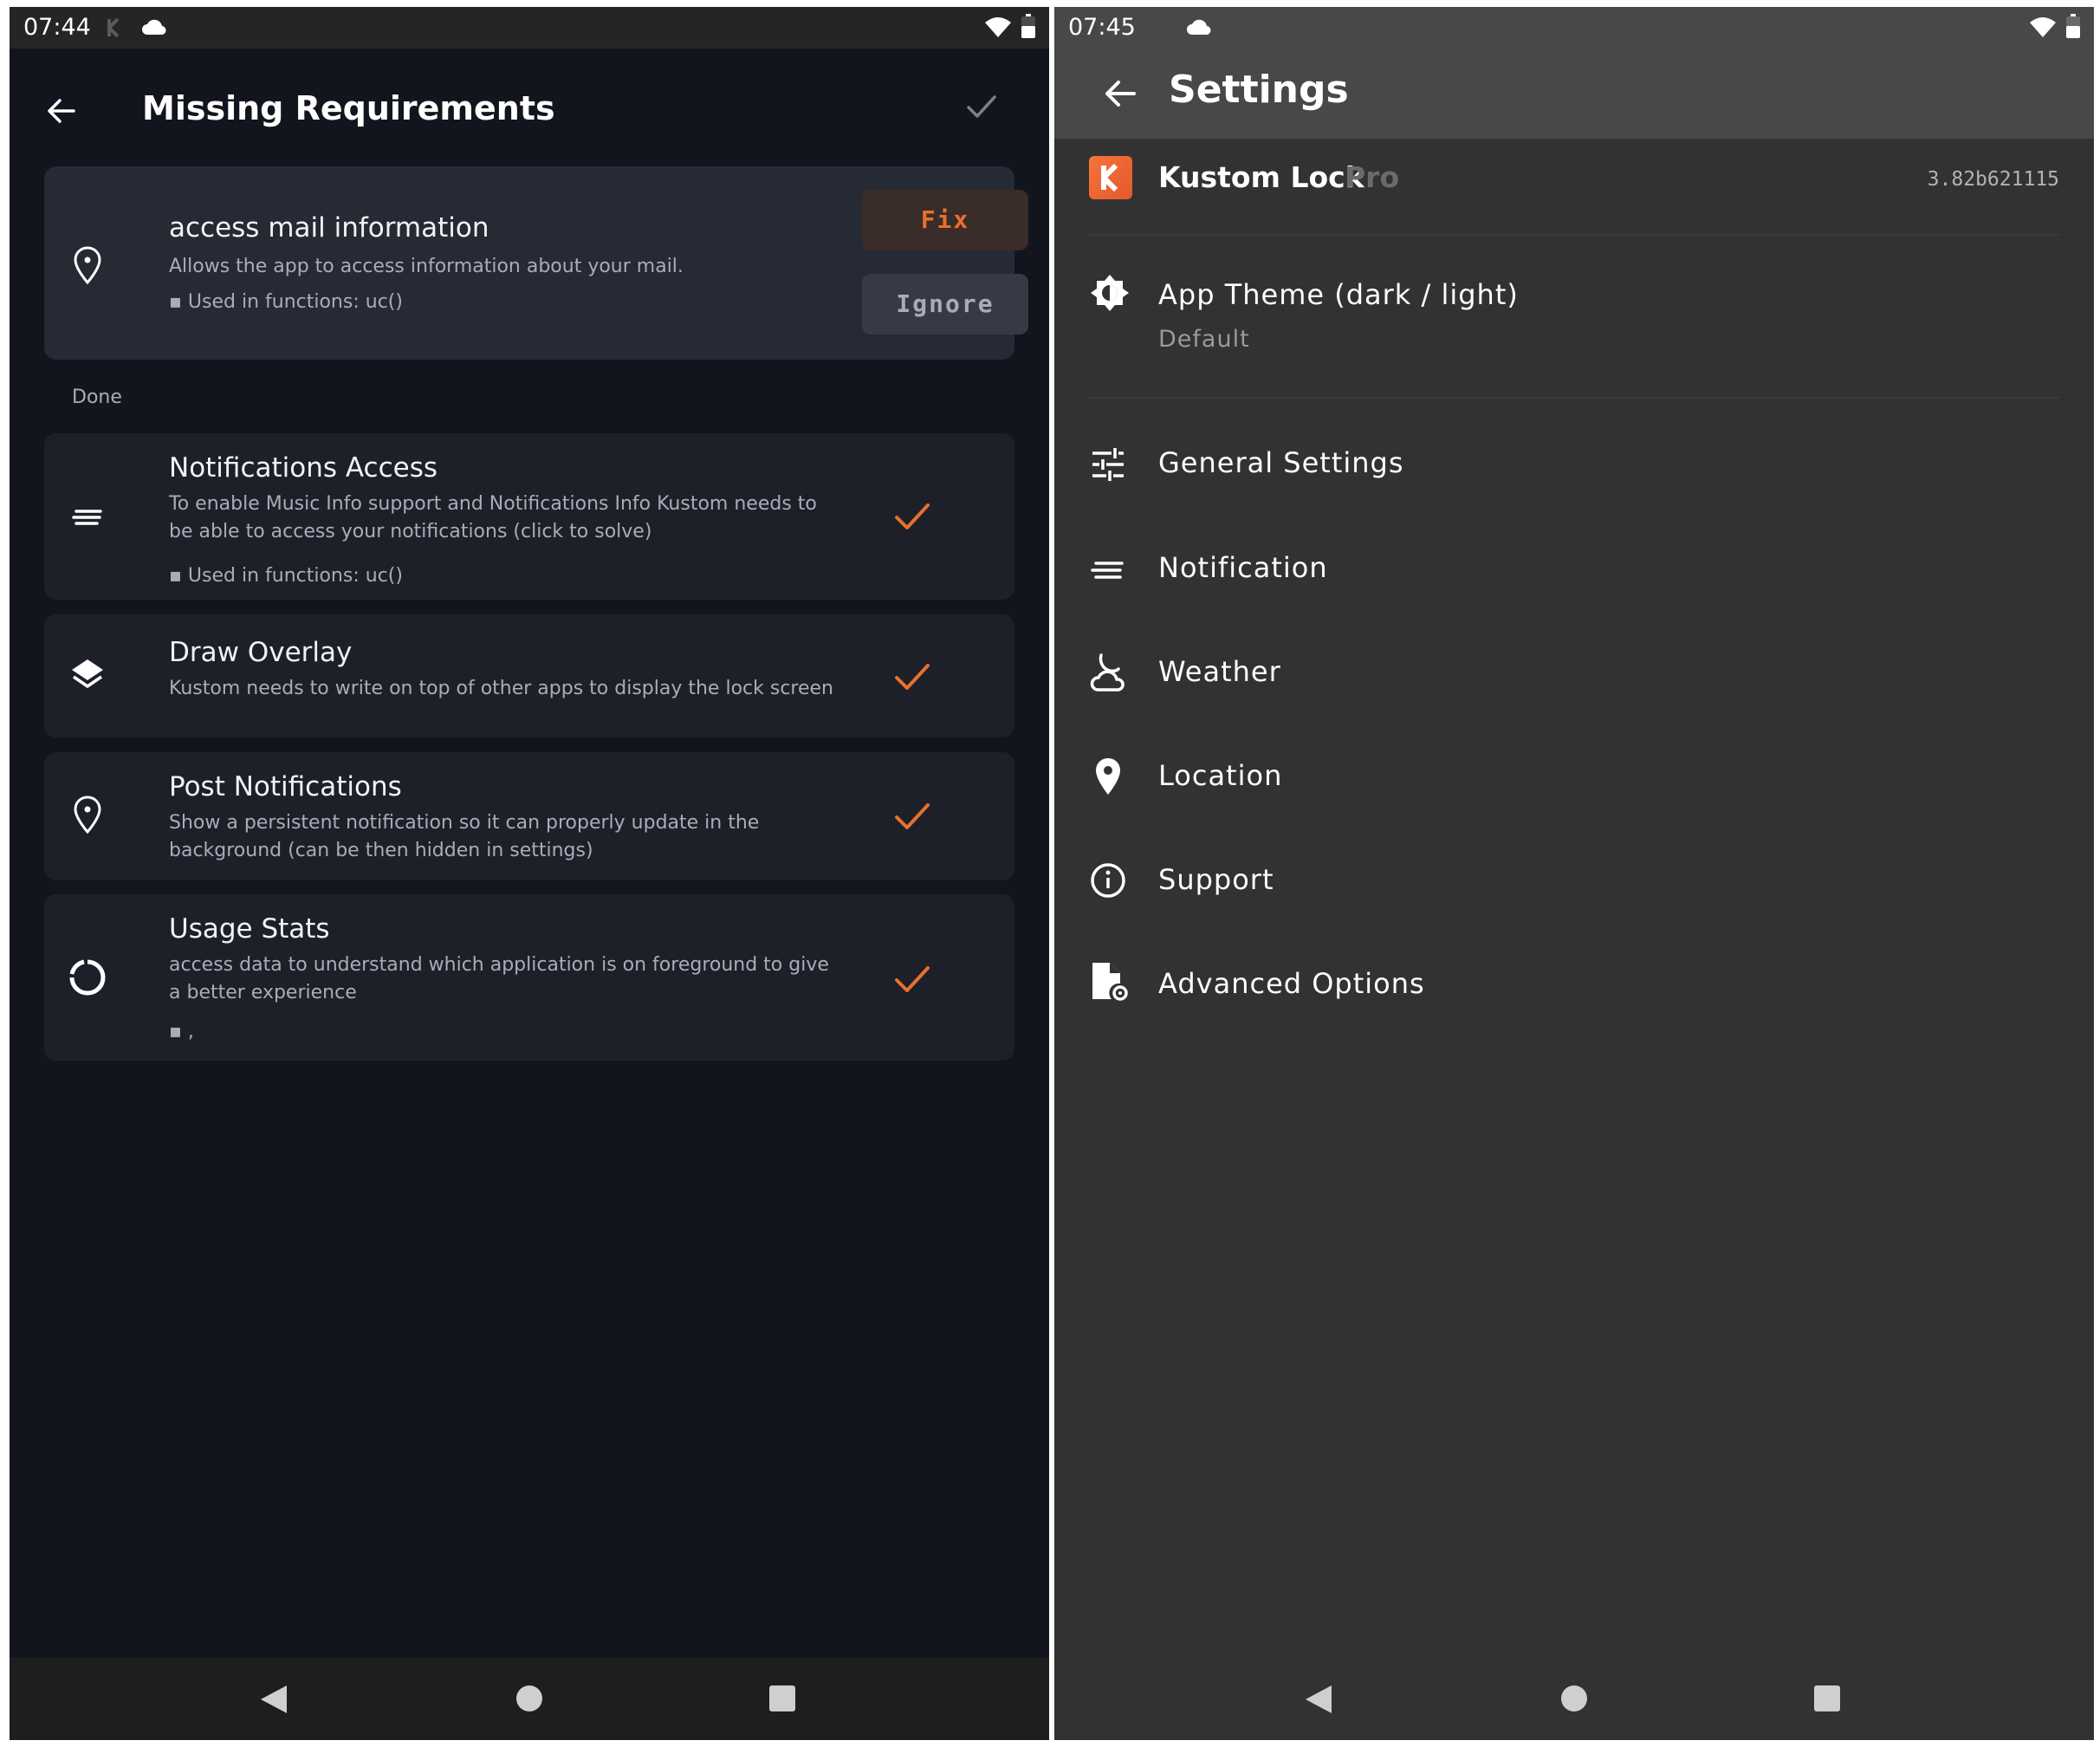  I want to click on settings-item-label: Weather, so click(1219, 672).